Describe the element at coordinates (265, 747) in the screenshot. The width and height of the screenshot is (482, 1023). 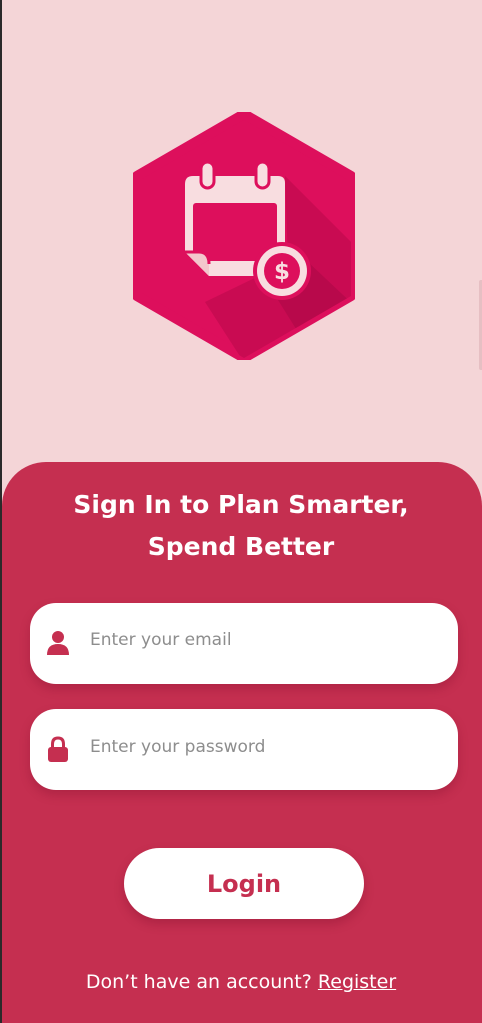
I see `password-input` at that location.